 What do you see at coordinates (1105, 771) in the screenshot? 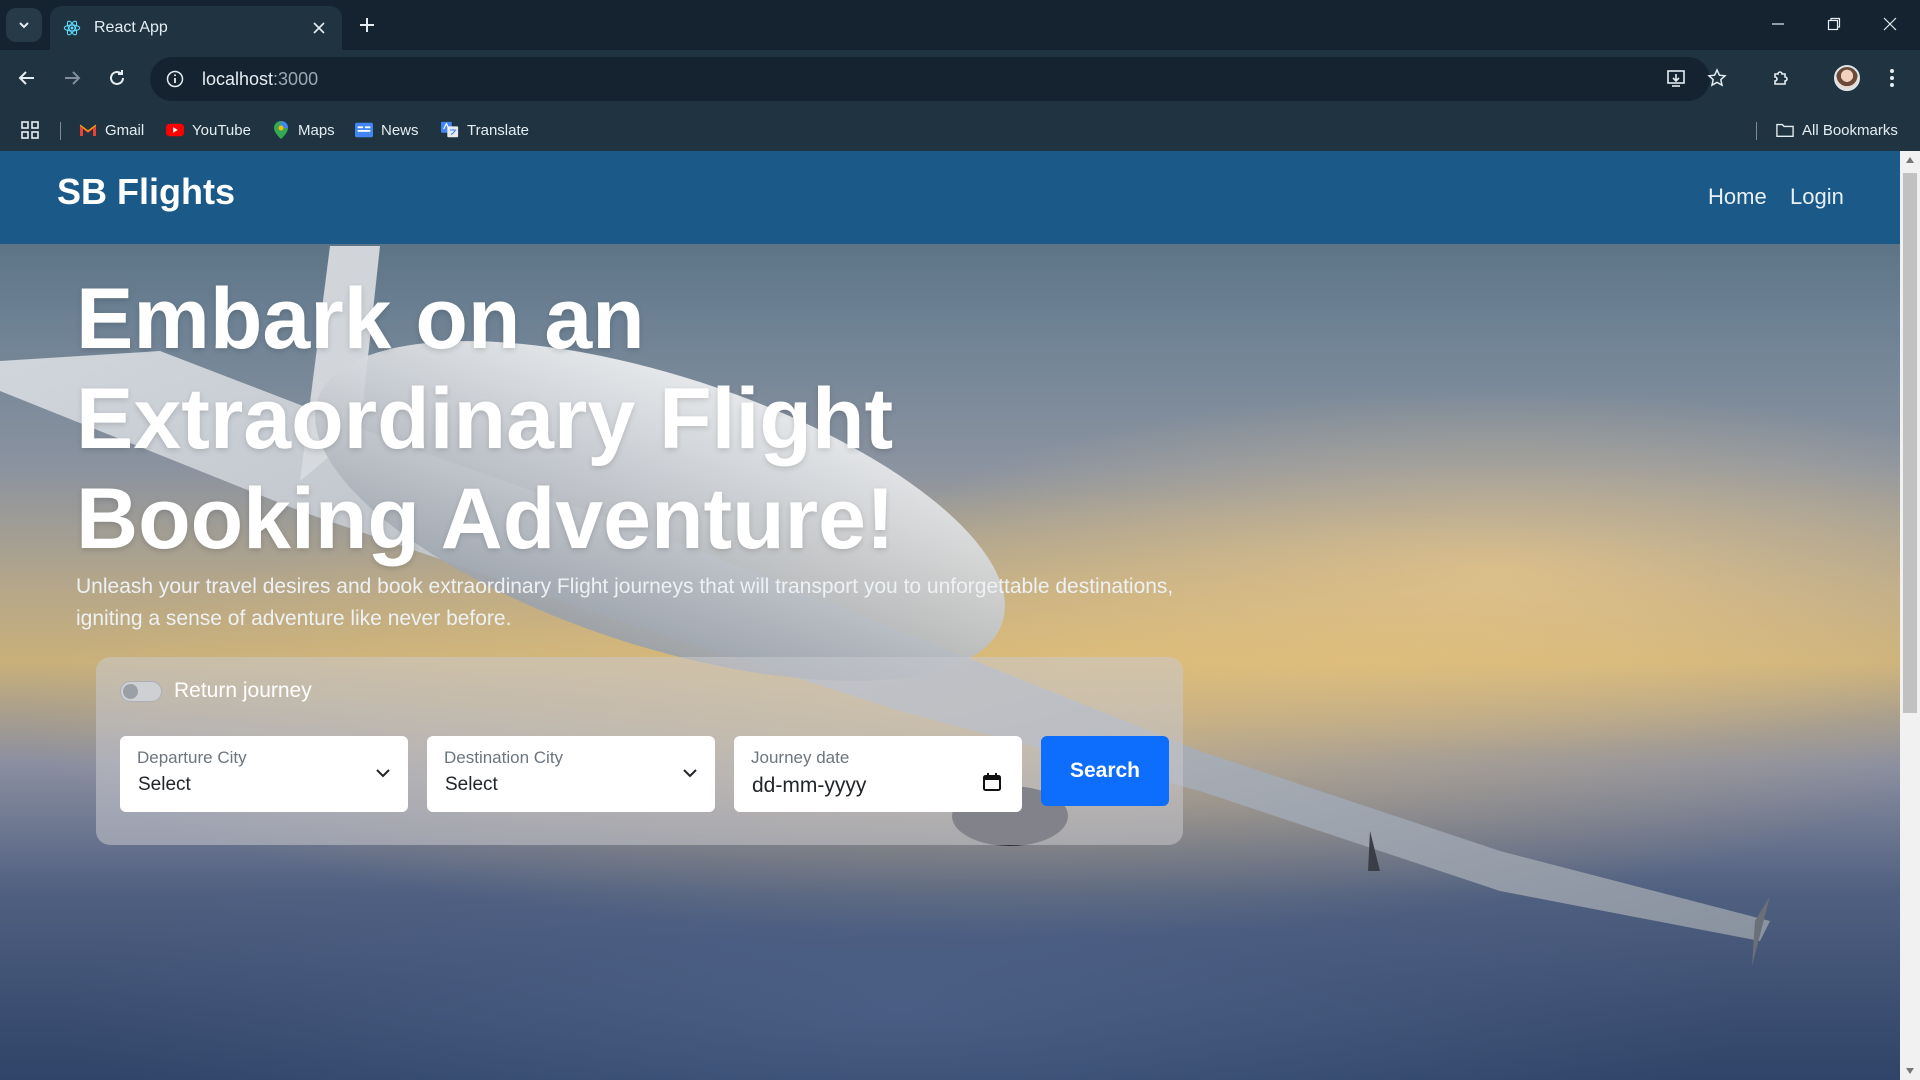
I see `search-button: Search` at bounding box center [1105, 771].